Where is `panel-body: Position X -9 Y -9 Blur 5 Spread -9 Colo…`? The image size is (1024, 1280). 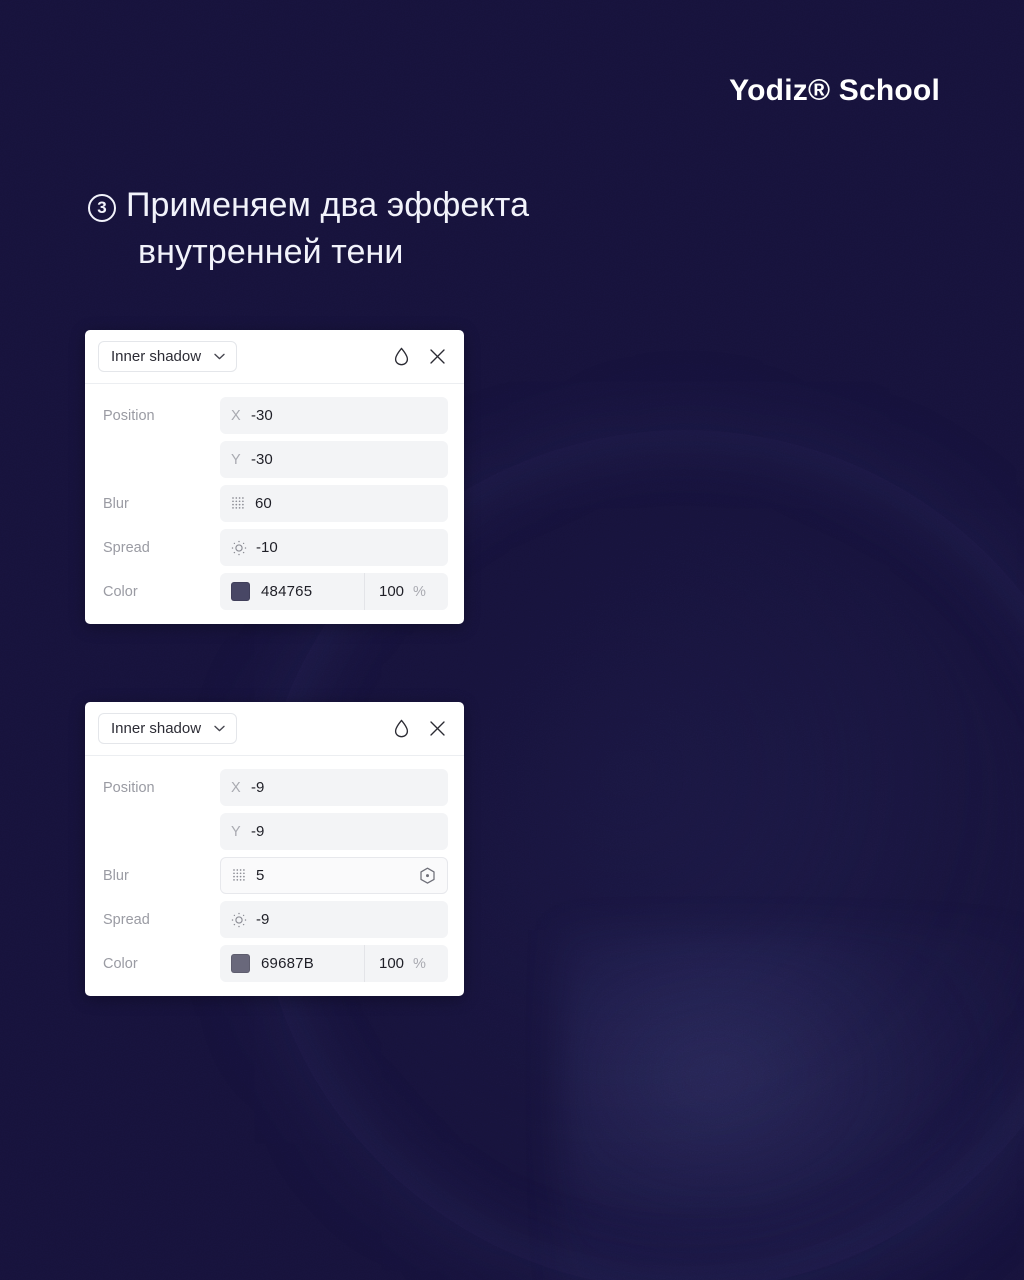 panel-body: Position X -9 Y -9 Blur 5 Spread -9 Colo… is located at coordinates (274, 876).